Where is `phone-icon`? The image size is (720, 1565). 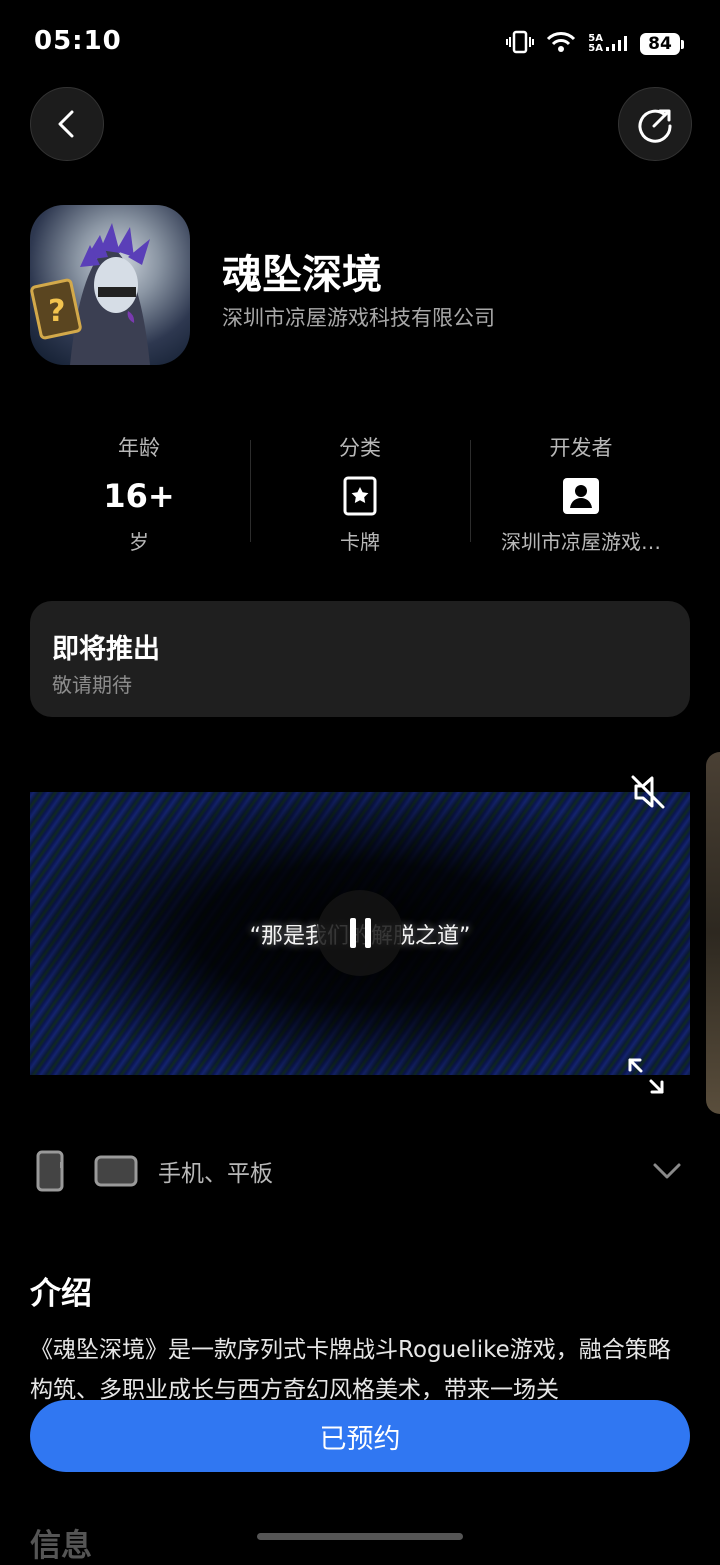
phone-icon is located at coordinates (50, 1171).